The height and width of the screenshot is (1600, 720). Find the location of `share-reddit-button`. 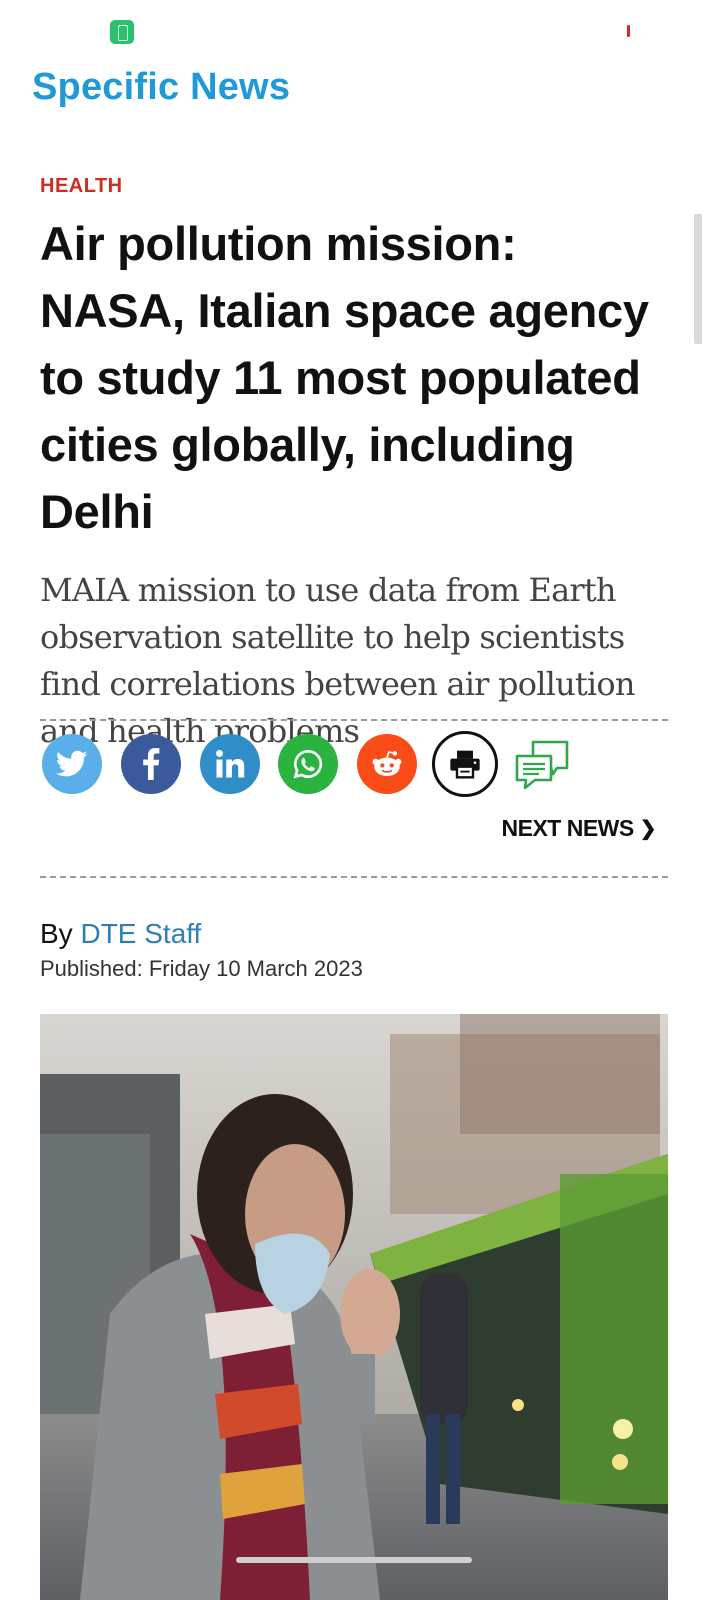

share-reddit-button is located at coordinates (387, 764).